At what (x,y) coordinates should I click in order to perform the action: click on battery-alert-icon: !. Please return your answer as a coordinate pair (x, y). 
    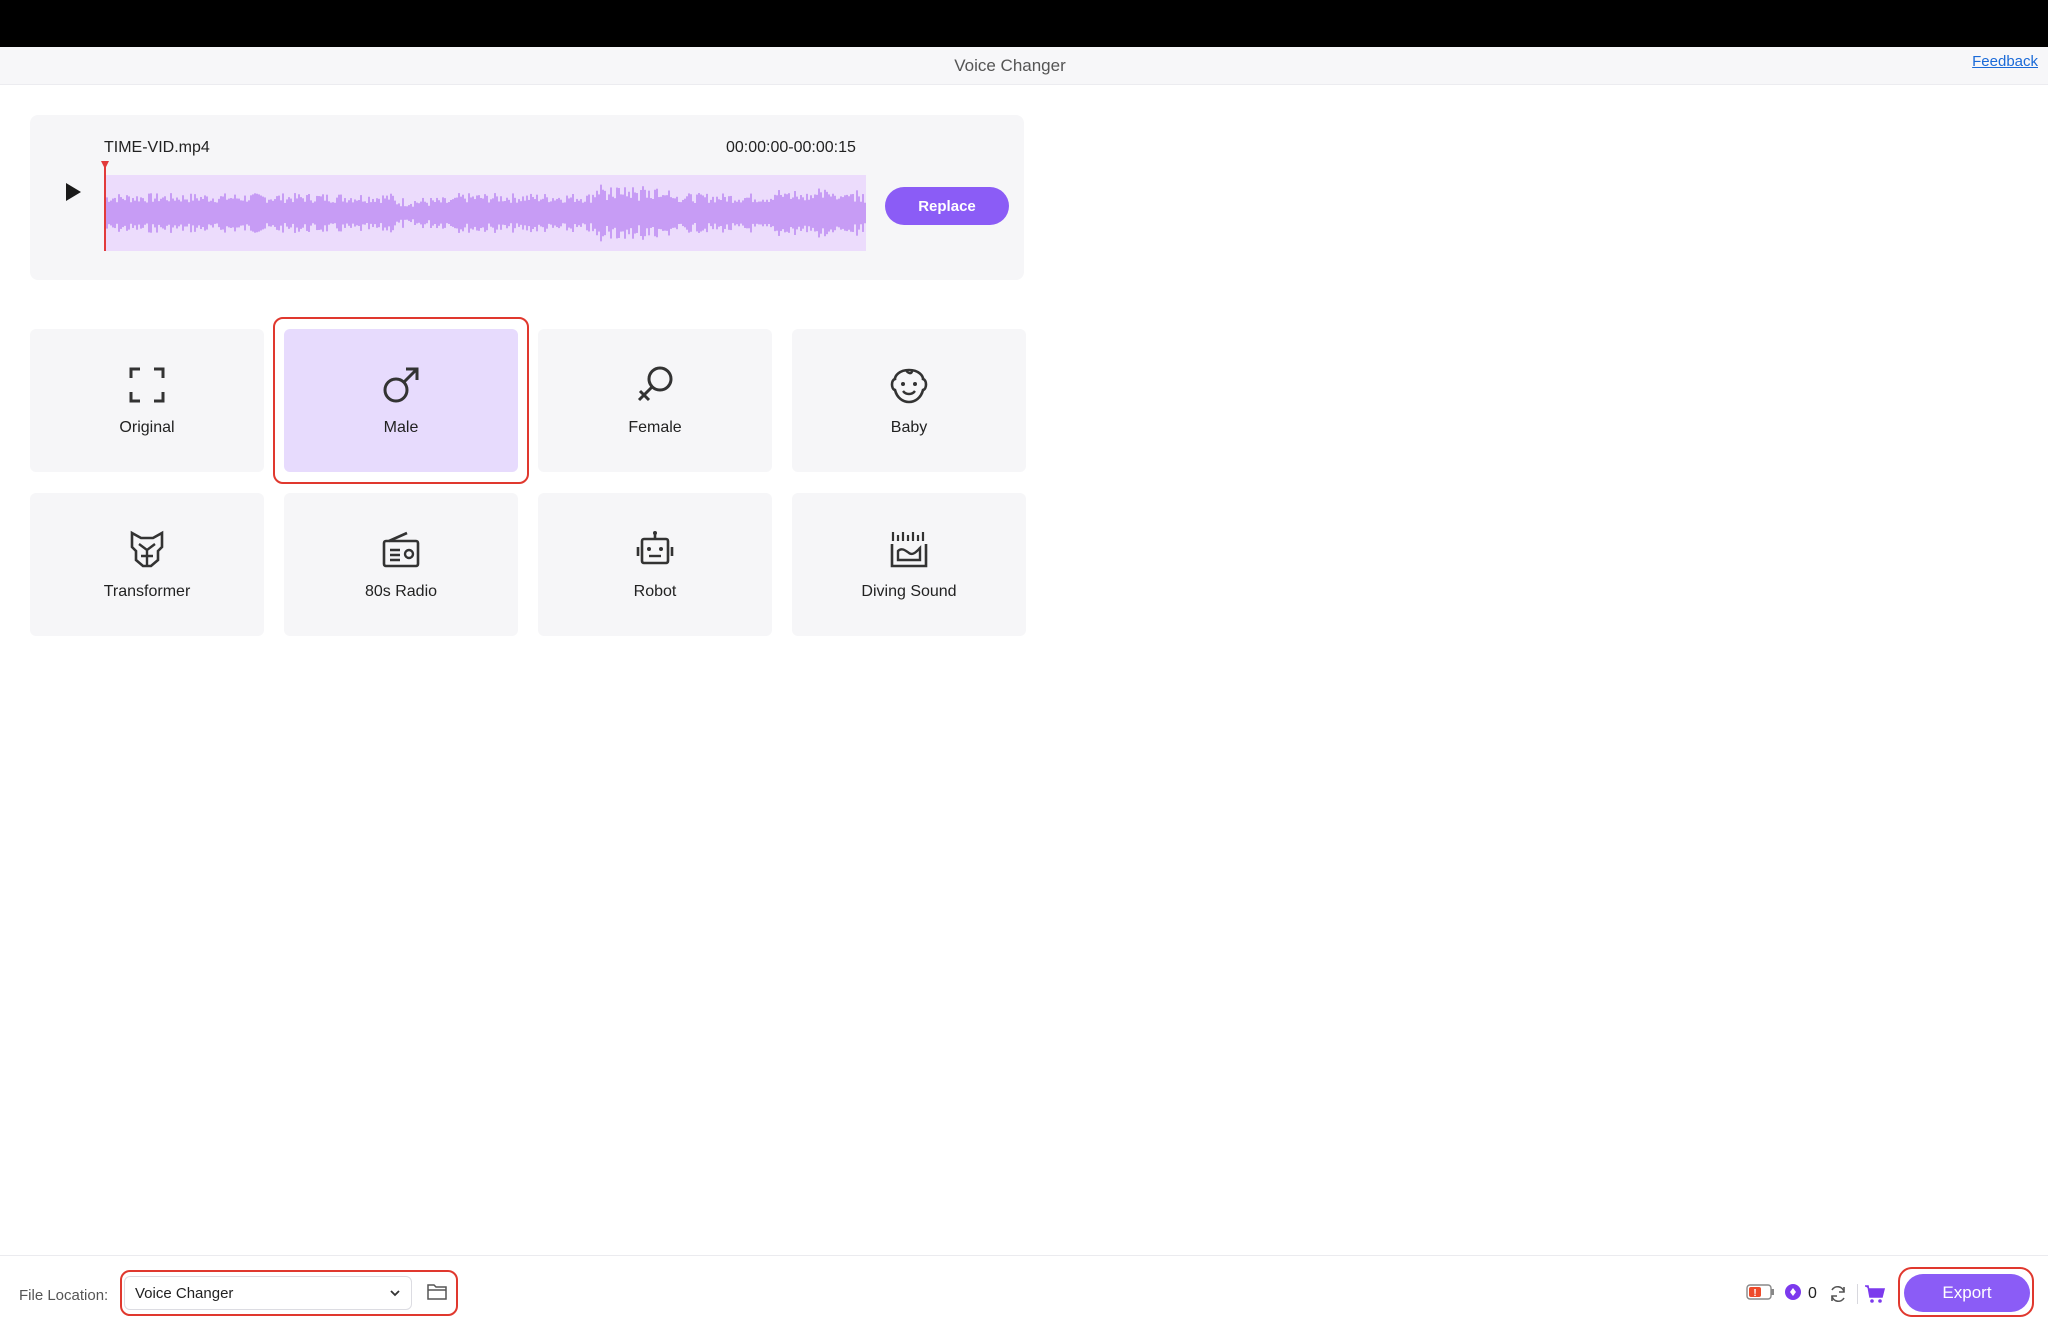
    Looking at the image, I should click on (1760, 1292).